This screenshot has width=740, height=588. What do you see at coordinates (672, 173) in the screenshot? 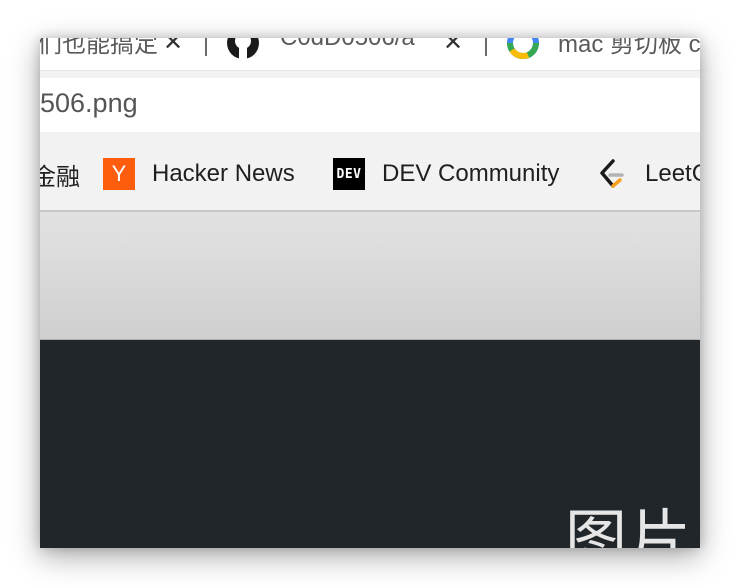
I see `bookmark-label: LeetC` at bounding box center [672, 173].